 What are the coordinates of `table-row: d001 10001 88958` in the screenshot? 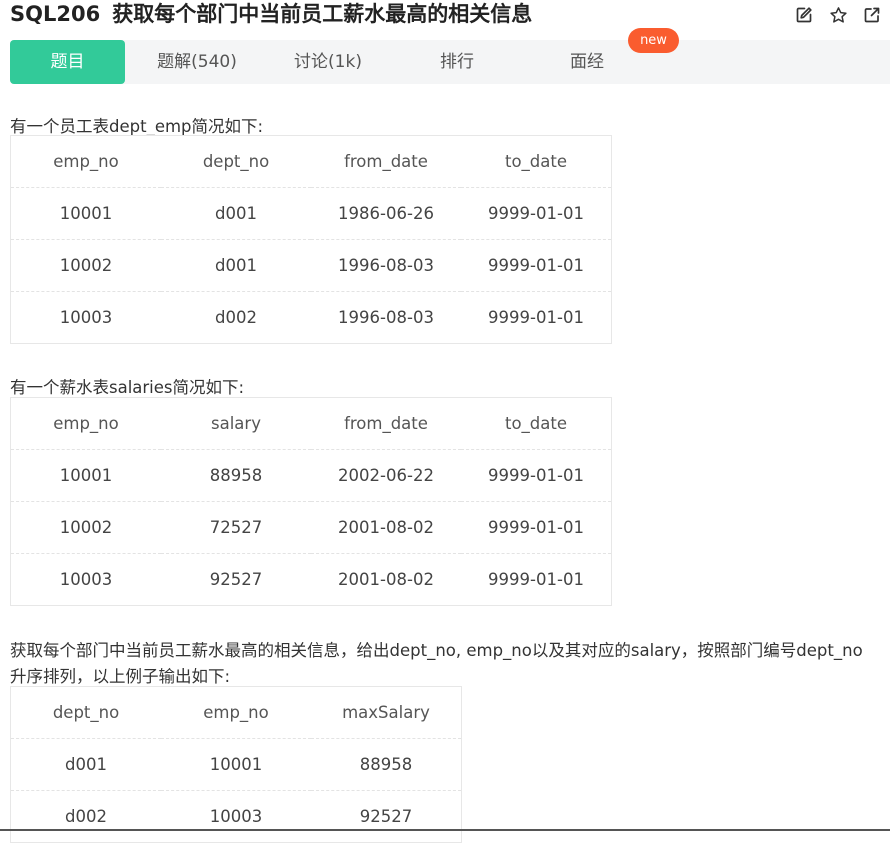 It's located at (236, 764).